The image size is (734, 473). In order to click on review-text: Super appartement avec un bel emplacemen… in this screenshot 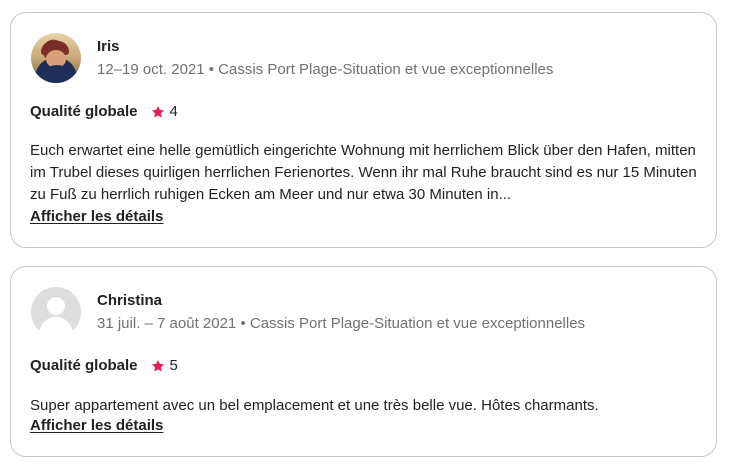, I will do `click(314, 405)`.